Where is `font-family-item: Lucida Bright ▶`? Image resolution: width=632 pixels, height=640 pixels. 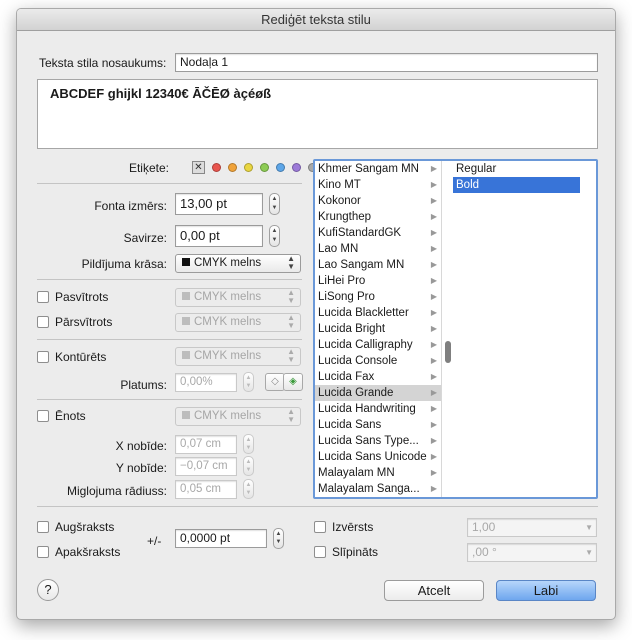
font-family-item: Lucida Bright ▶ is located at coordinates (378, 329).